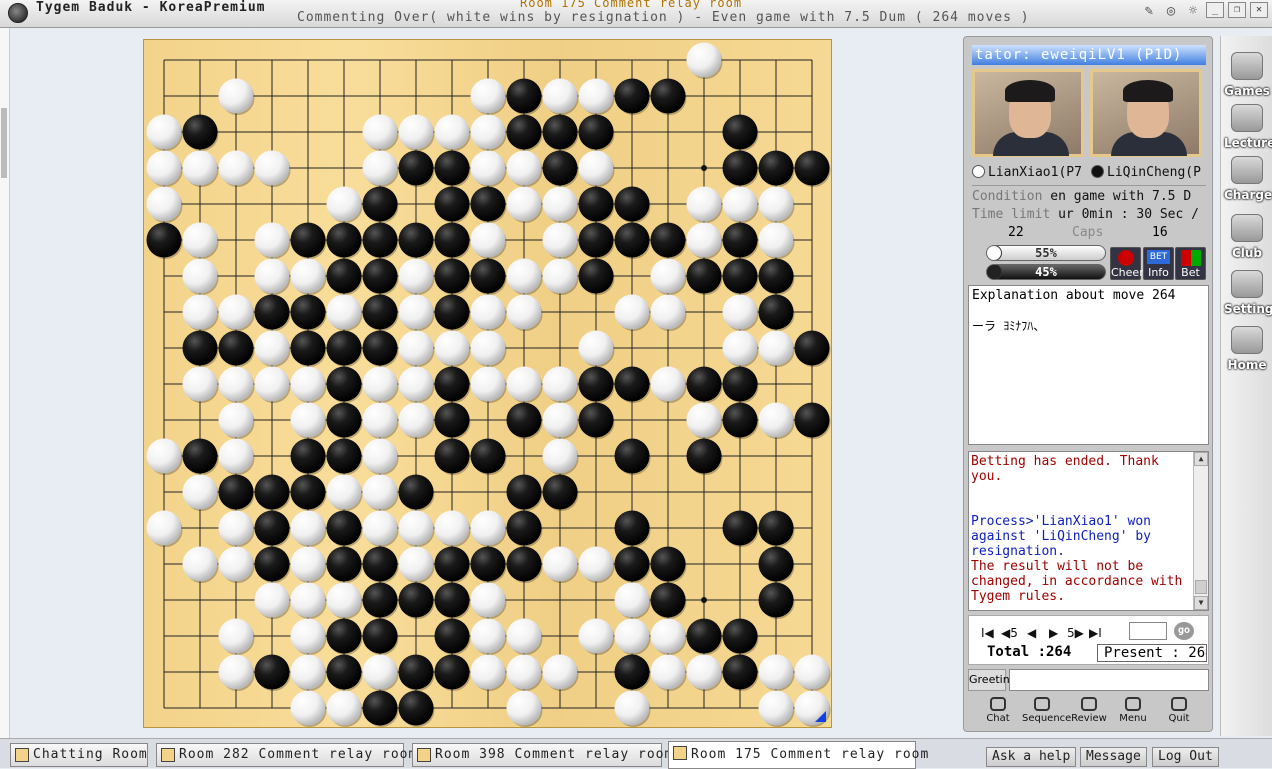 Image resolution: width=1272 pixels, height=769 pixels. I want to click on charge-button: Charge, so click(1248, 176).